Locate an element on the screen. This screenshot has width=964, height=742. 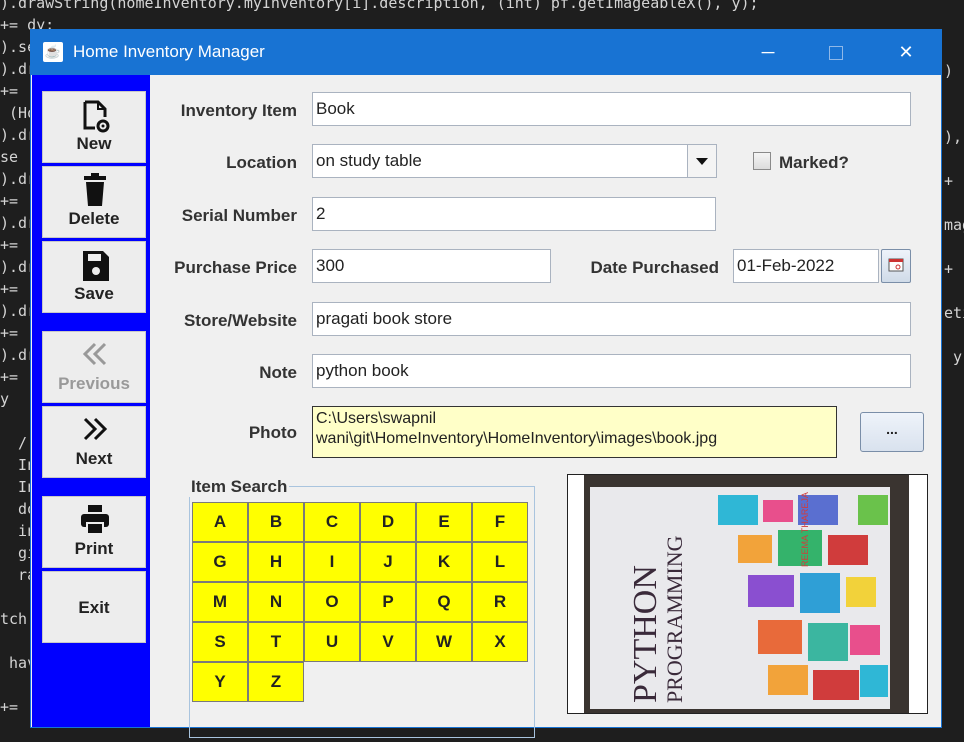
date-purchased-label: Date Purchased is located at coordinates (655, 267).